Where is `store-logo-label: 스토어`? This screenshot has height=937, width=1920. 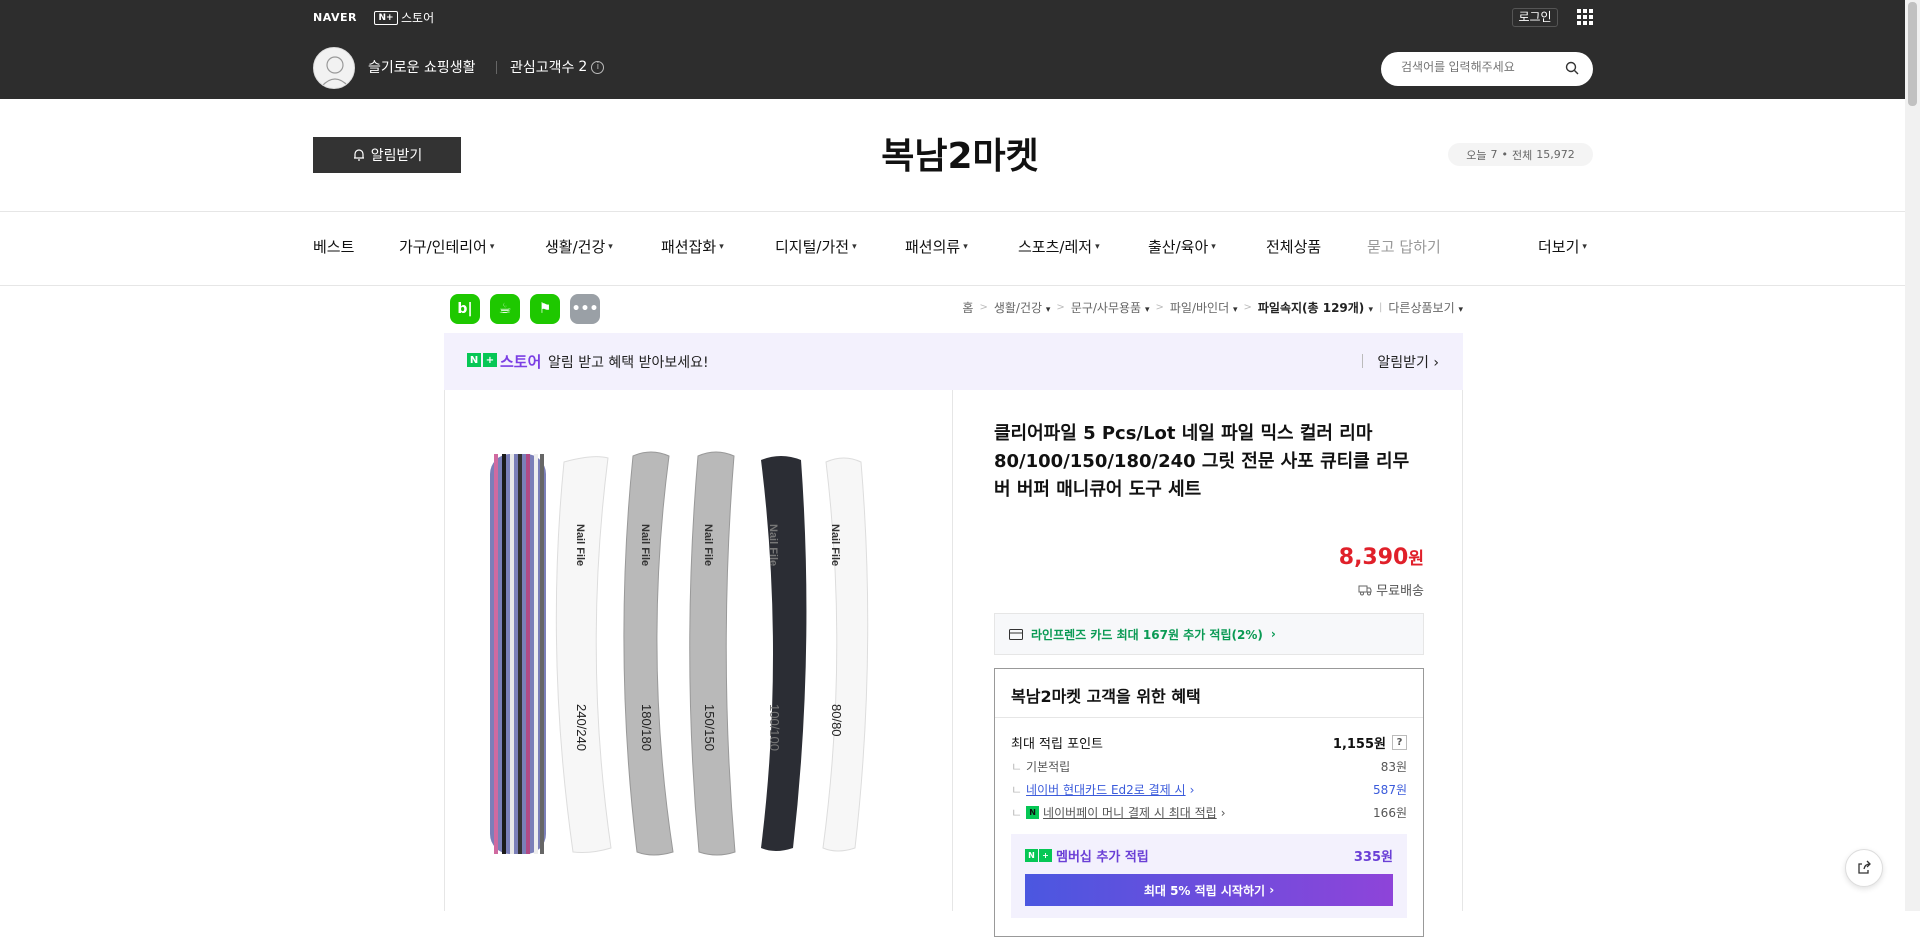
store-logo-label: 스토어 is located at coordinates (418, 18).